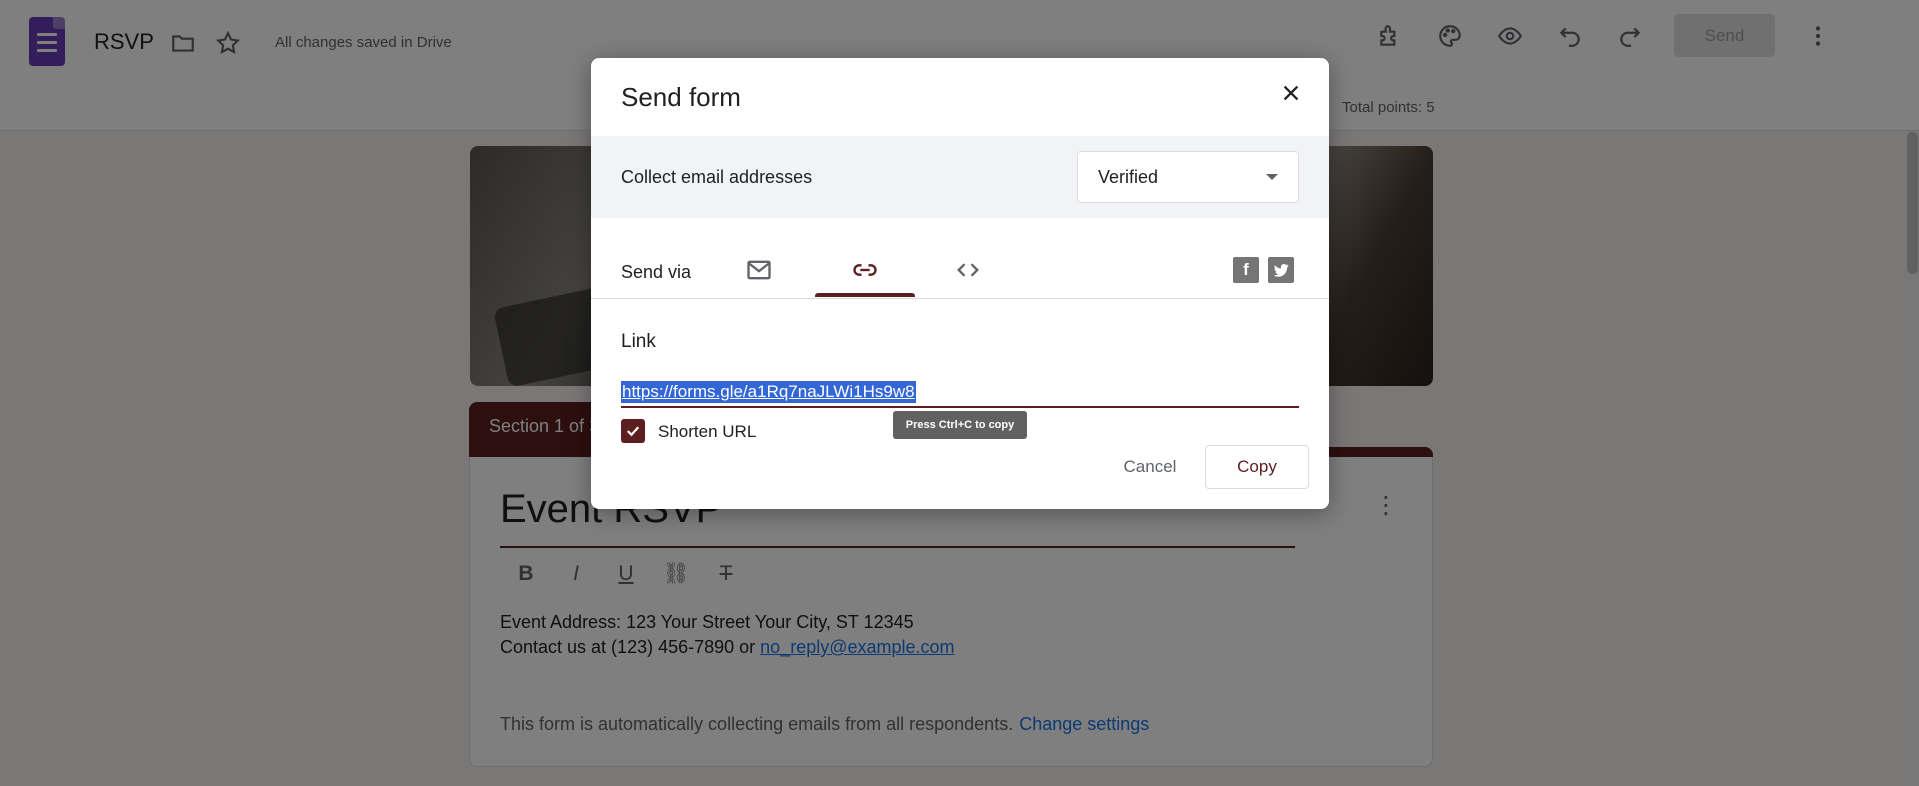  Describe the element at coordinates (717, 177) in the screenshot. I see `collect-emails-label: Collect email addresses` at that location.